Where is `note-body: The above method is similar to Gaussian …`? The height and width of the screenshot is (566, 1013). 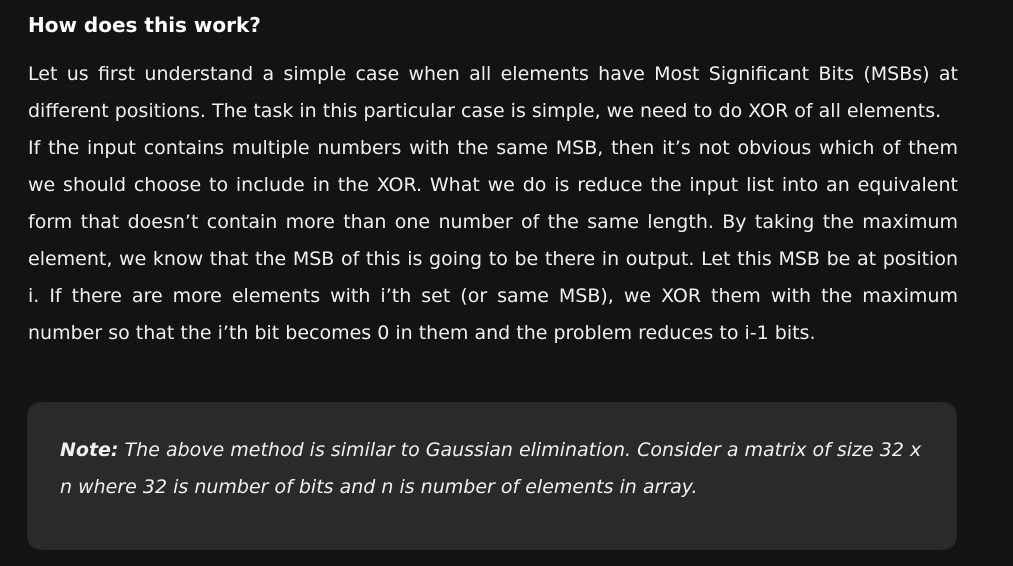 note-body: The above method is similar to Gaussian … is located at coordinates (491, 468).